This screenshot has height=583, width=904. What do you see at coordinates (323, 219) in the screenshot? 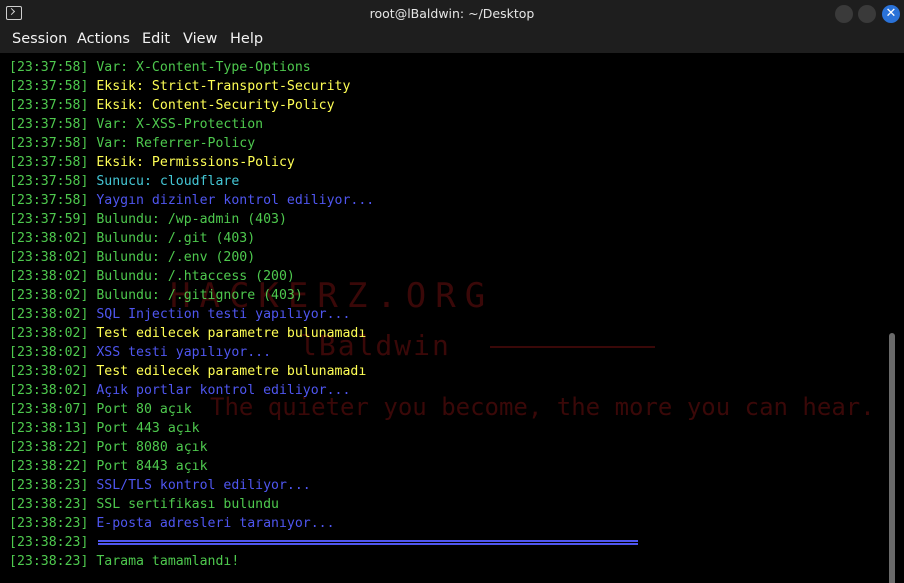
I see `log-line: [23:37:59] Bulundu: /wp-admin (403)` at bounding box center [323, 219].